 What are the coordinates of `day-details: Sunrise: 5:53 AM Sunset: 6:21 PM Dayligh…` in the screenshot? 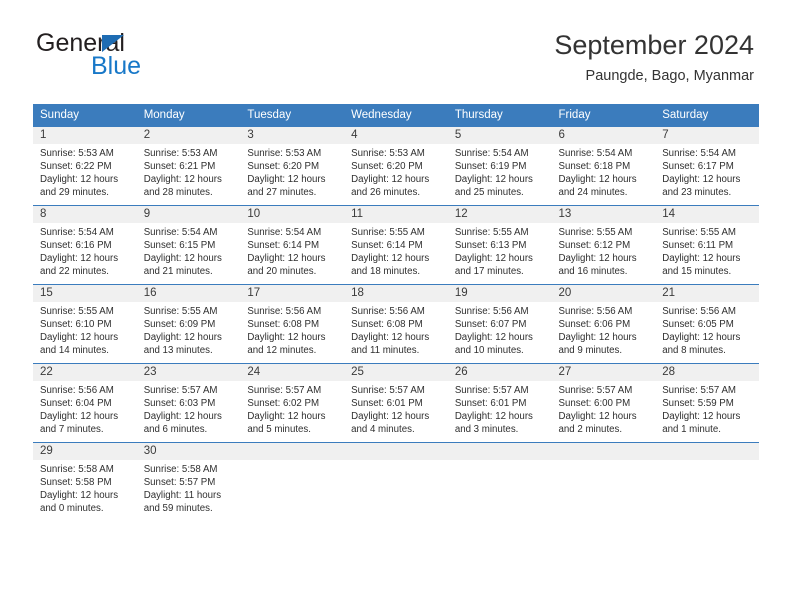 It's located at (189, 172).